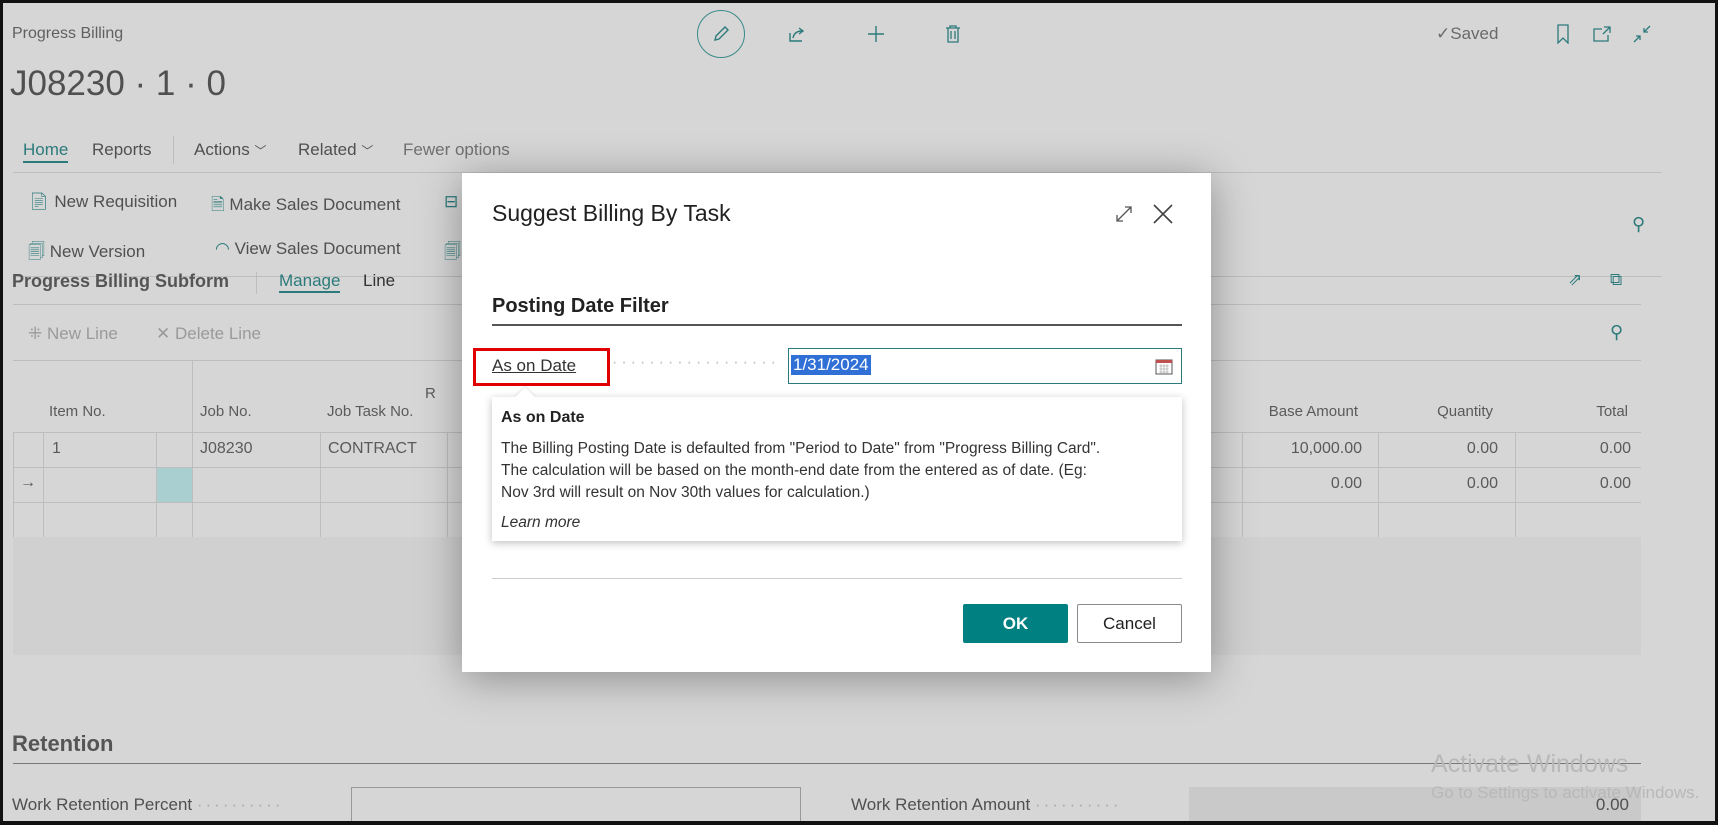 Image resolution: width=1718 pixels, height=825 pixels. What do you see at coordinates (696, 362) in the screenshot?
I see `field-leader-dots: ··················` at bounding box center [696, 362].